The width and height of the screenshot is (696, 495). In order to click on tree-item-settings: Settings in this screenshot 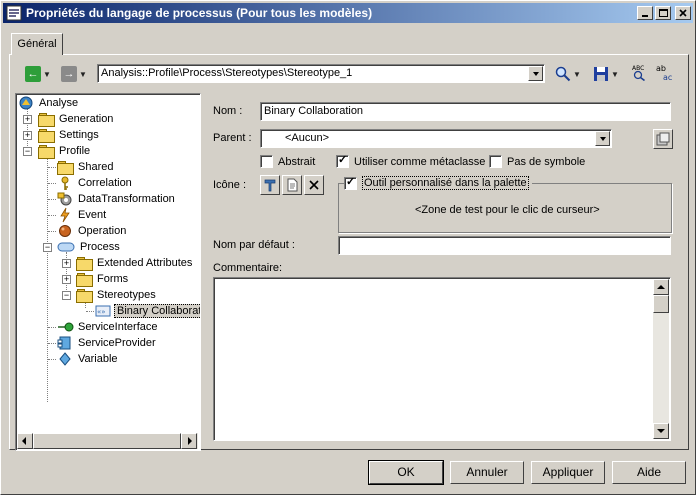, I will do `click(69, 135)`.